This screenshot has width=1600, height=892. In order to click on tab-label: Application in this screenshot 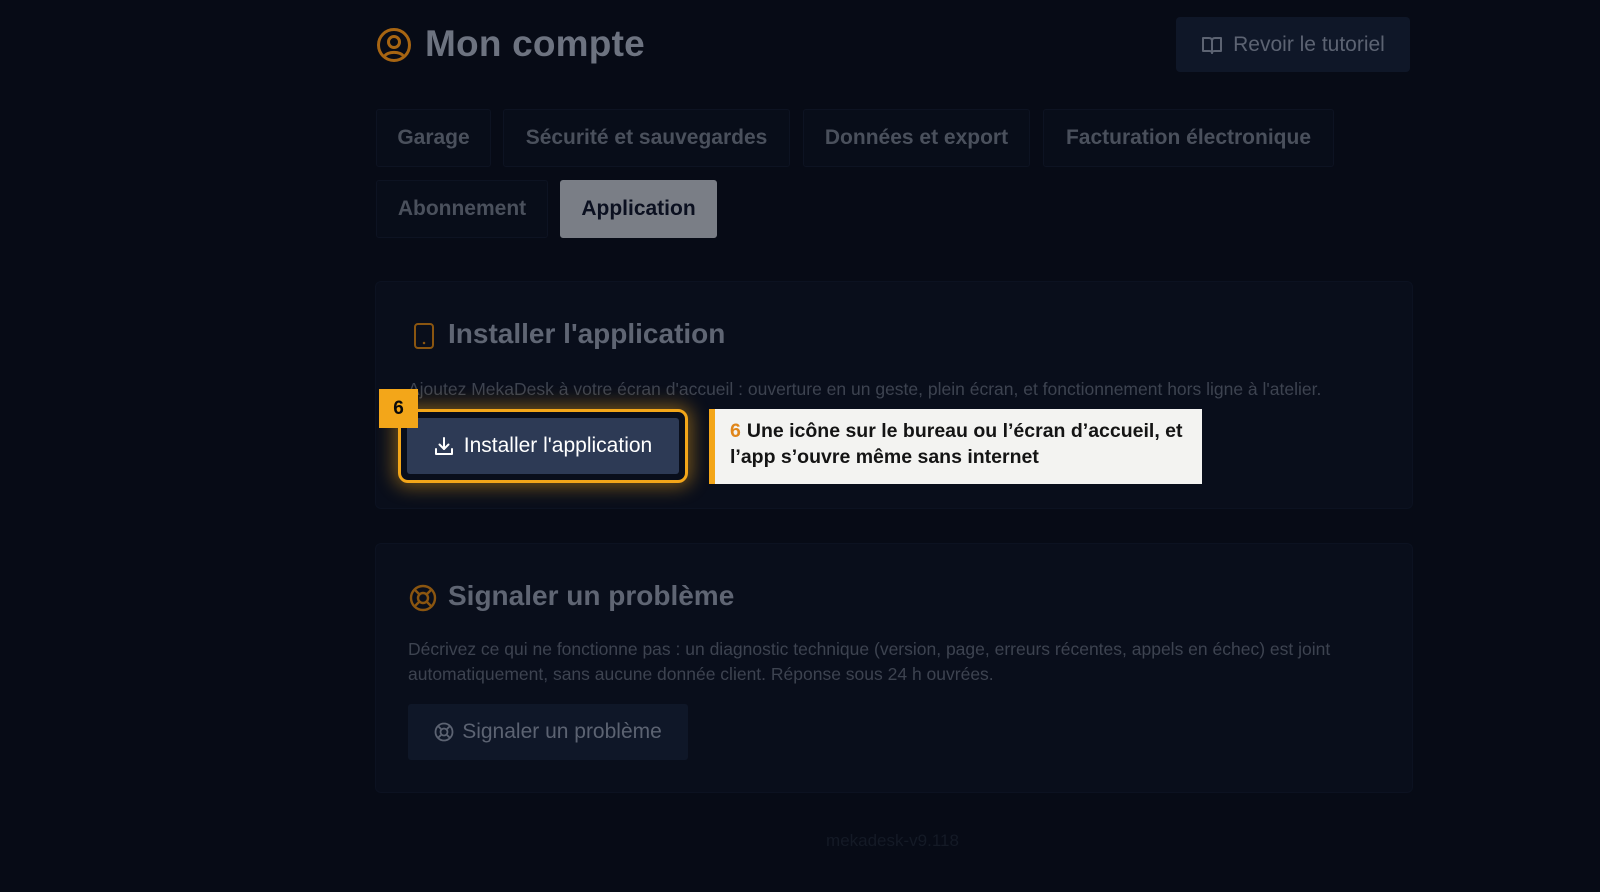, I will do `click(638, 208)`.